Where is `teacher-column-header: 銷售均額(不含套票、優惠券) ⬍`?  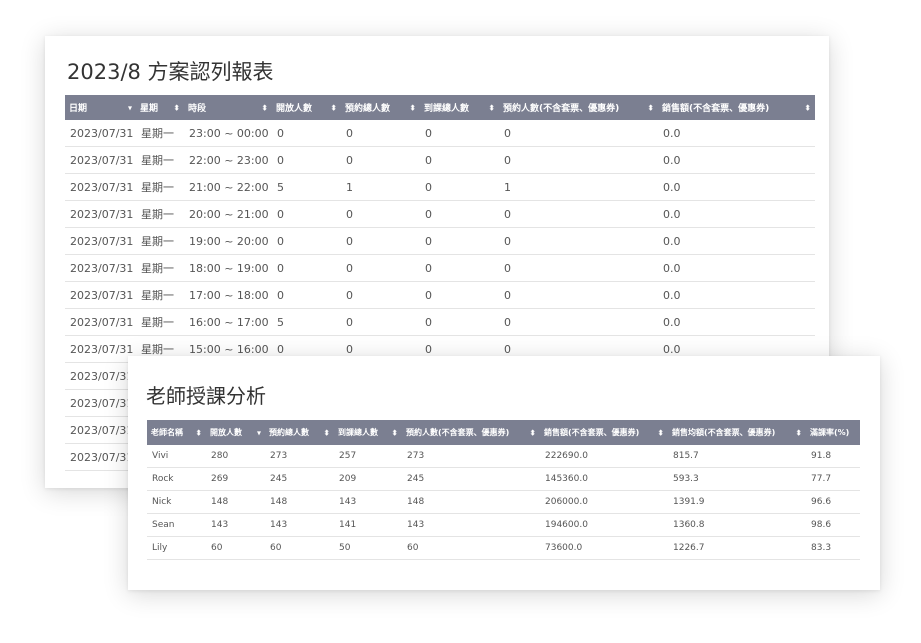 teacher-column-header: 銷售均額(不含套票、優惠券) ⬍ is located at coordinates (737, 432).